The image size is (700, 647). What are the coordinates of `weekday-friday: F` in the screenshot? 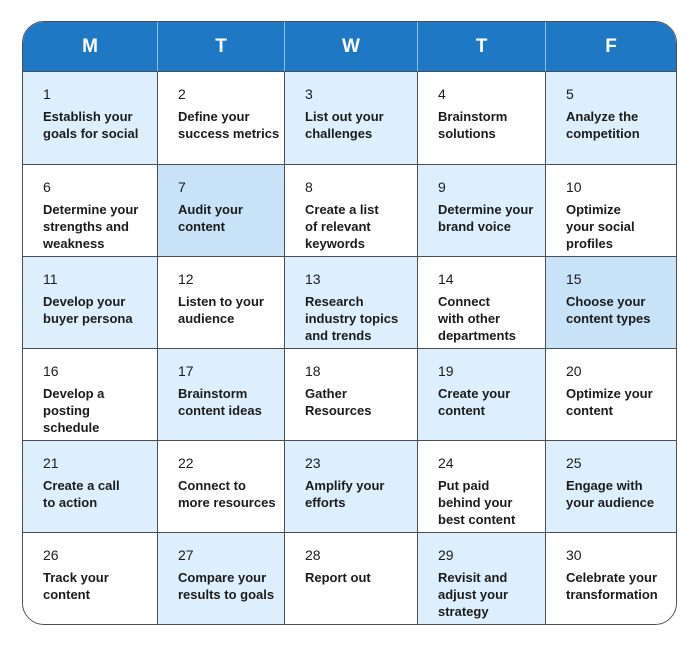 It's located at (610, 46).